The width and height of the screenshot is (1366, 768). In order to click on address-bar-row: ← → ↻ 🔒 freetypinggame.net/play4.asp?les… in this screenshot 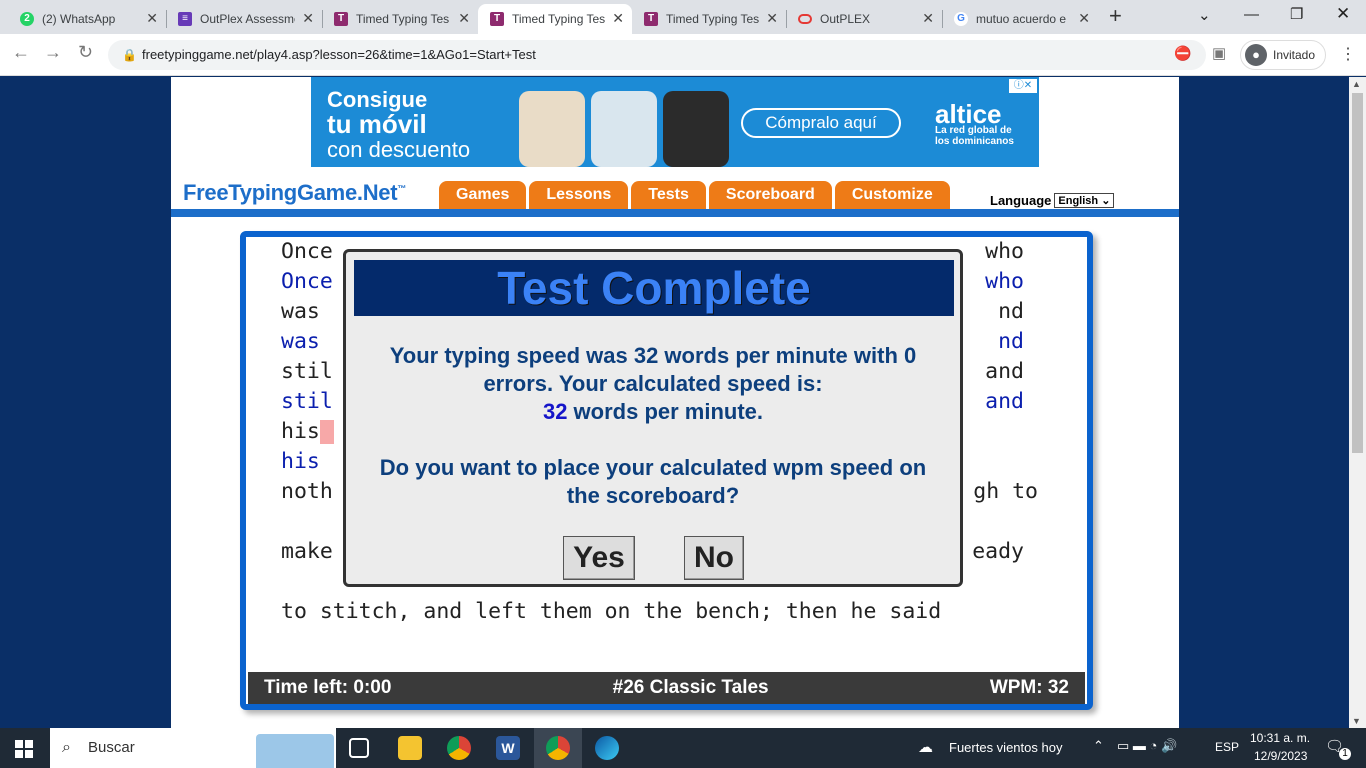, I will do `click(683, 55)`.